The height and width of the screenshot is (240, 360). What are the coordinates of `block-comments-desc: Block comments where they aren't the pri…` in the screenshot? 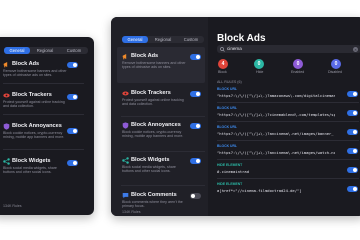 It's located at (152, 204).